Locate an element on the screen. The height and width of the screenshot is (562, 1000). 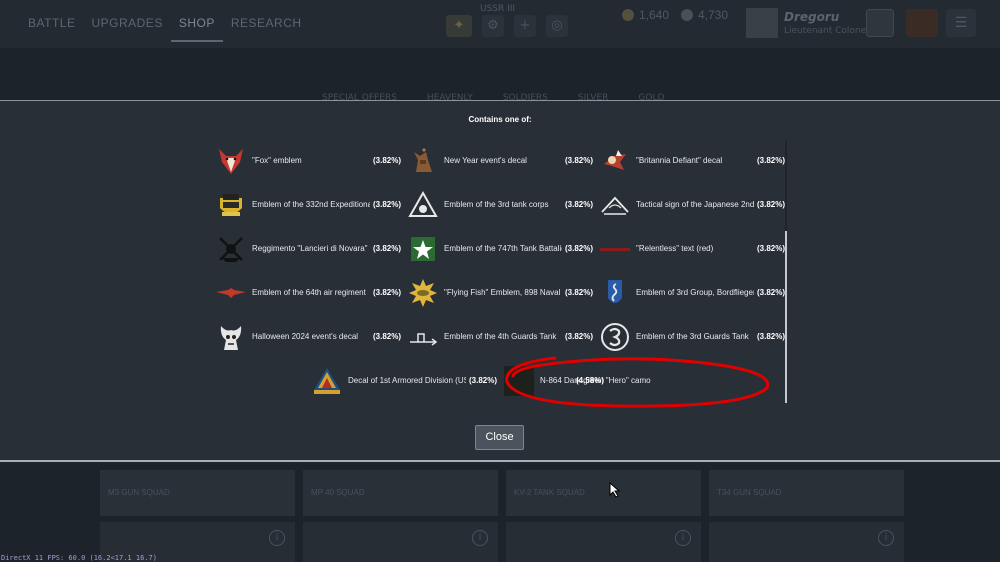
clan-badge-icon is located at coordinates (922, 23).